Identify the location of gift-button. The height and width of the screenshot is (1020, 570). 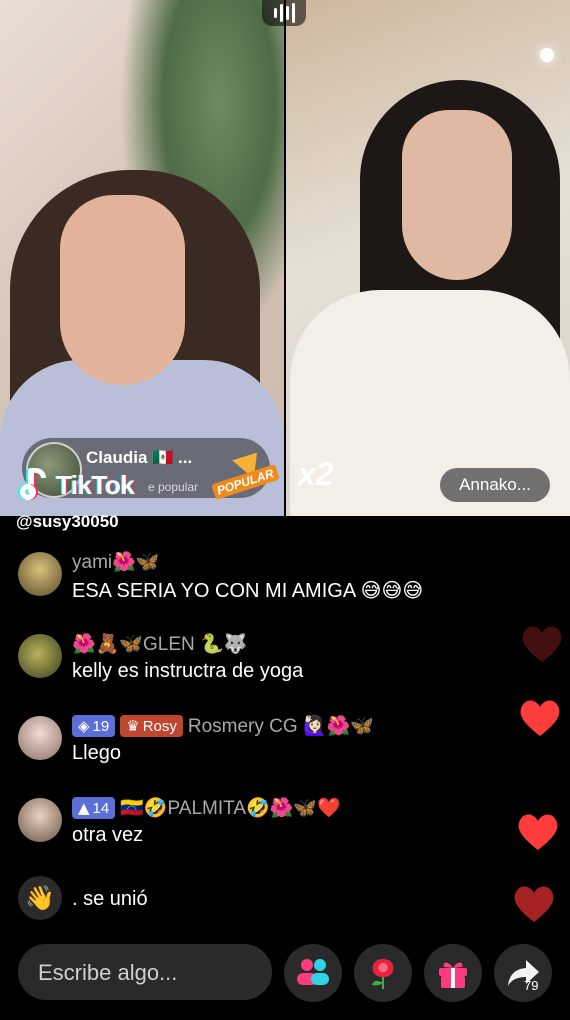
(453, 973).